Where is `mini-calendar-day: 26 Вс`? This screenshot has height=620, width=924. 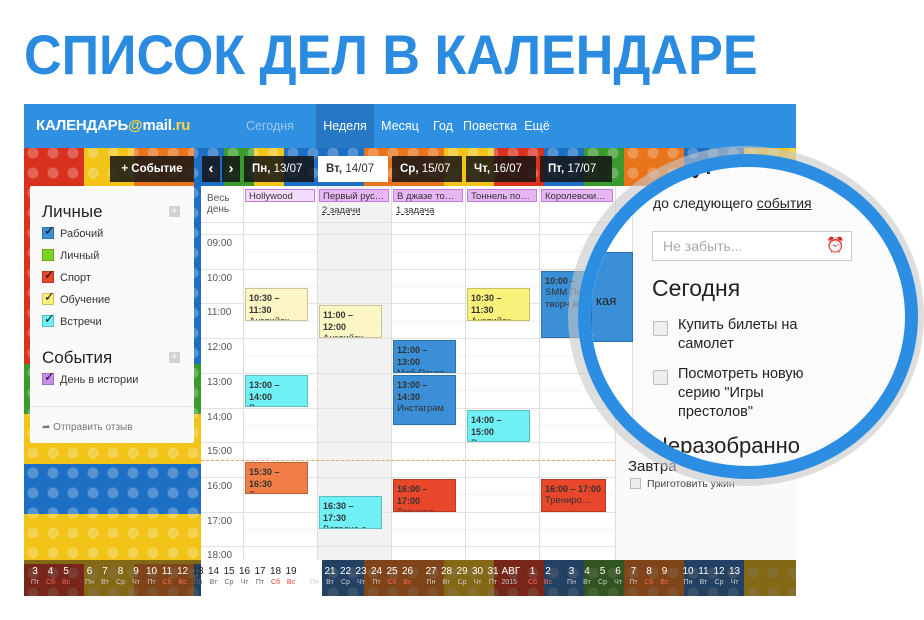 mini-calendar-day: 26 Вс is located at coordinates (408, 577).